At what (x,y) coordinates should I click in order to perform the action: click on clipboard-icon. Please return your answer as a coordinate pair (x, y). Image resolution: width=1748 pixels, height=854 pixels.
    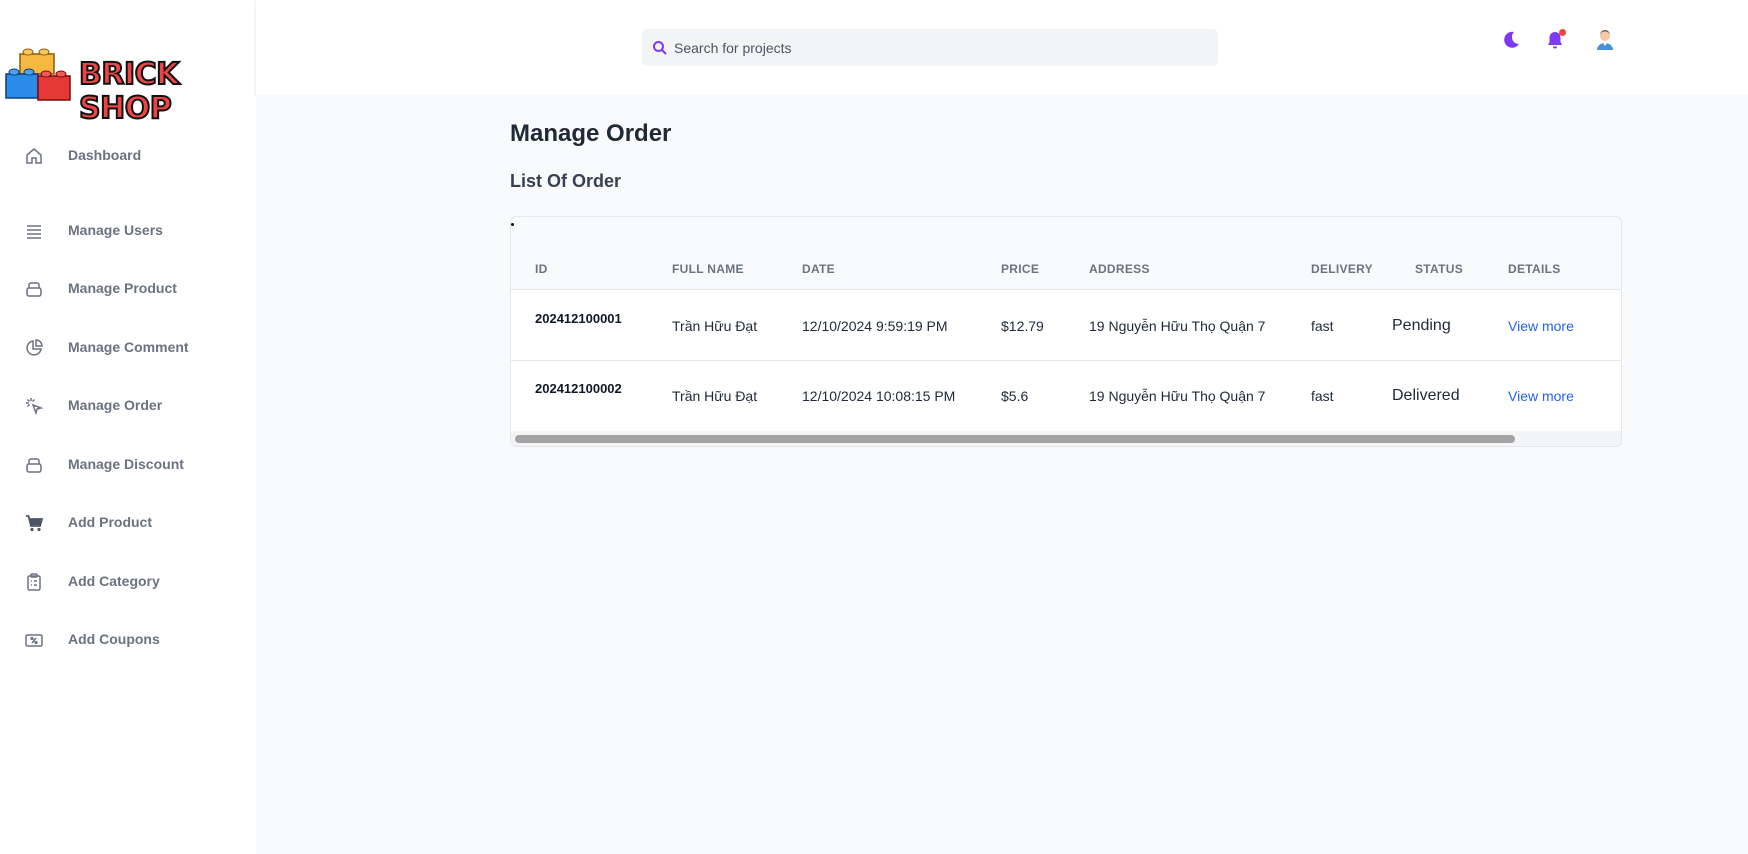
    Looking at the image, I should click on (34, 582).